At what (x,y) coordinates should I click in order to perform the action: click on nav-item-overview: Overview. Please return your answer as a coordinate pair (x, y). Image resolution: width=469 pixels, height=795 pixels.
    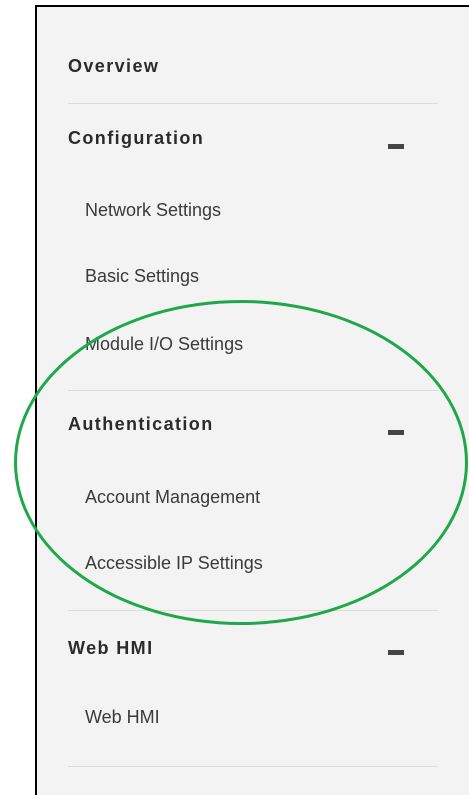
    Looking at the image, I should click on (268, 66).